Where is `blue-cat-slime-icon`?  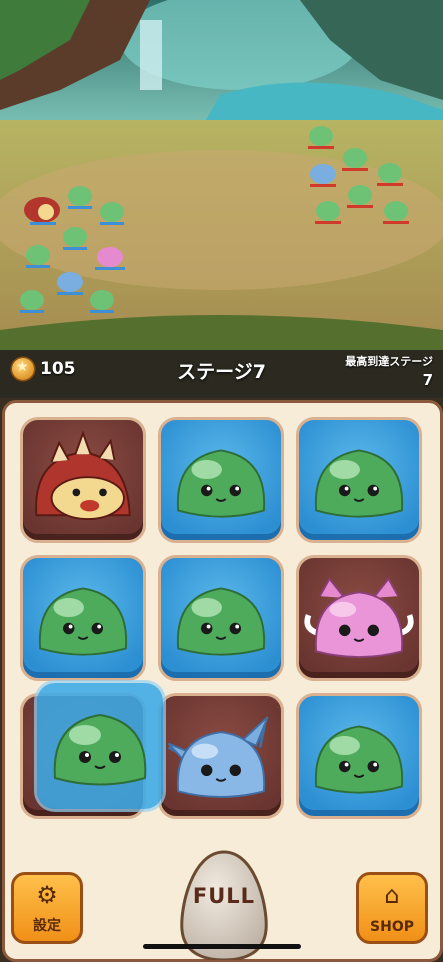 blue-cat-slime-icon is located at coordinates (218, 757).